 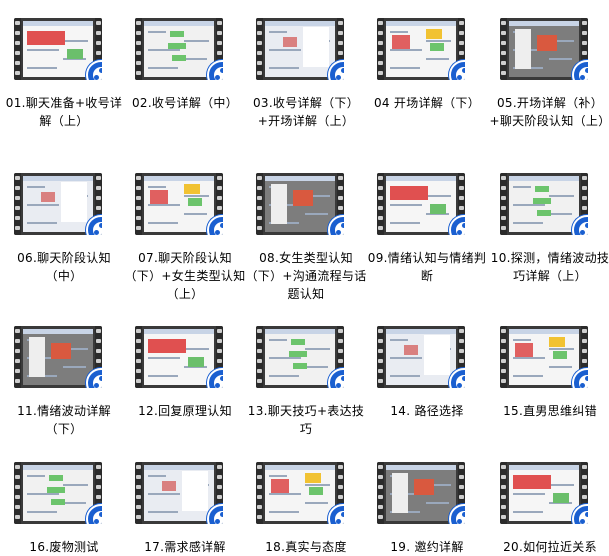 What do you see at coordinates (550, 411) in the screenshot?
I see `video-file-name: 15.直男思维纠错` at bounding box center [550, 411].